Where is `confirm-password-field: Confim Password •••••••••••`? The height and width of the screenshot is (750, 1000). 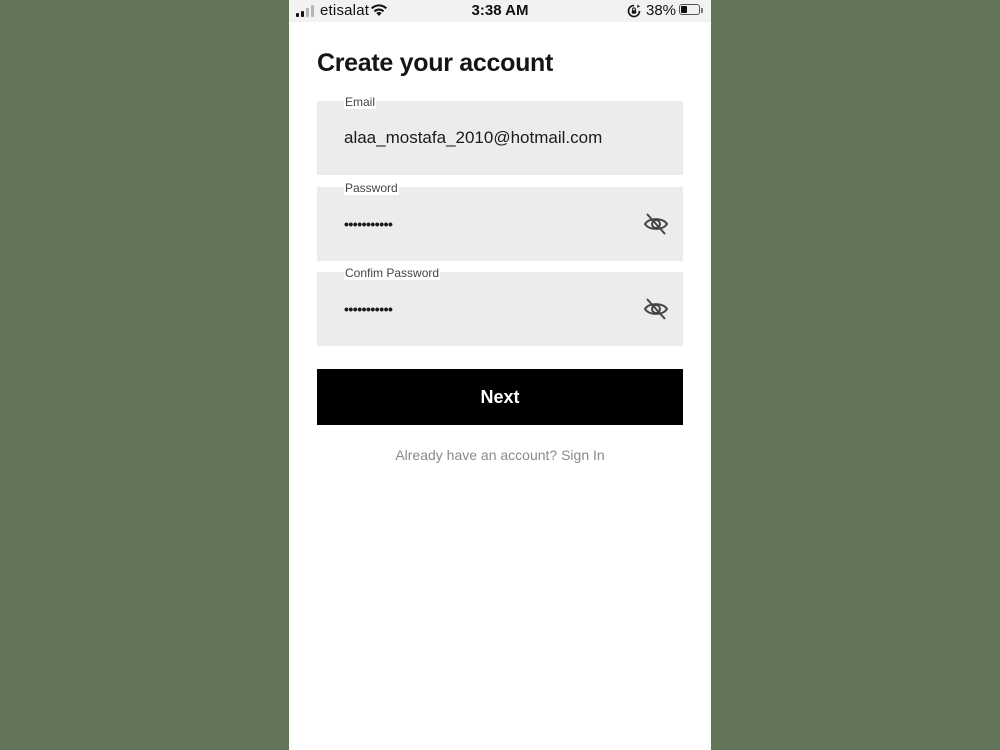 confirm-password-field: Confim Password ••••••••••• is located at coordinates (500, 306).